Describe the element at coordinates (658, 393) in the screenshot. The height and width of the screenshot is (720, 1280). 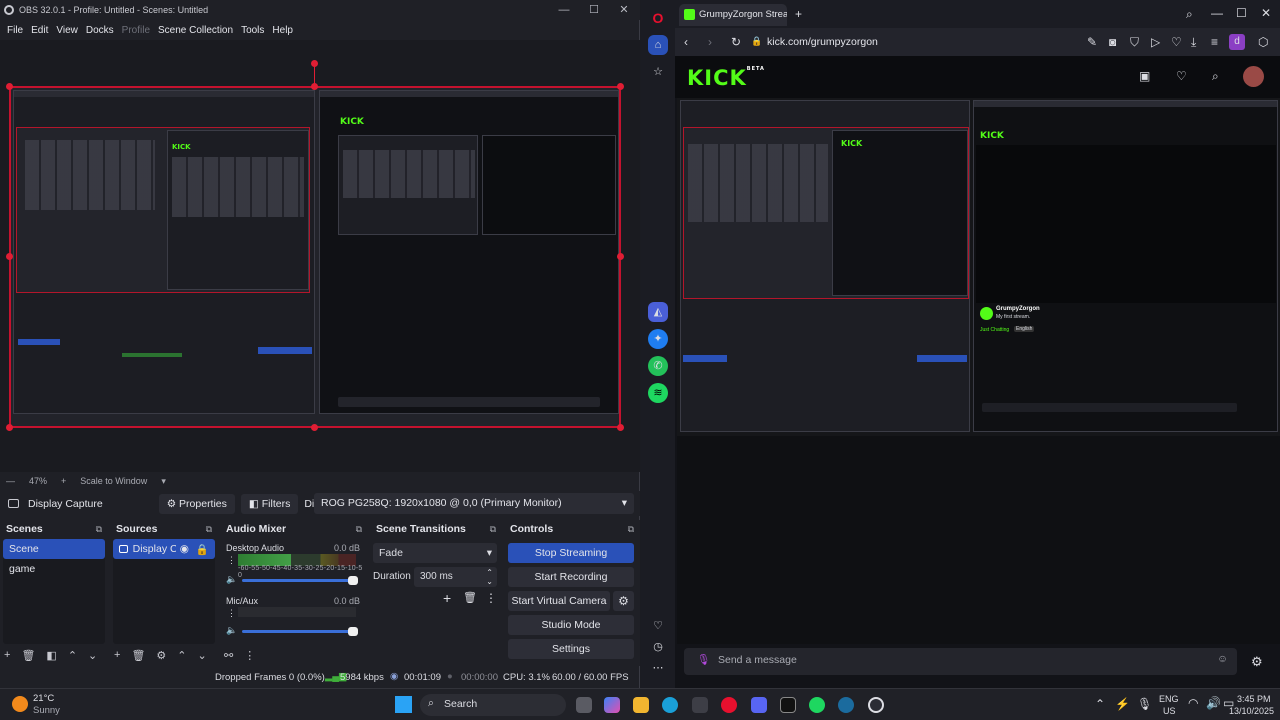
I see `spotify-icon: ≋` at that location.